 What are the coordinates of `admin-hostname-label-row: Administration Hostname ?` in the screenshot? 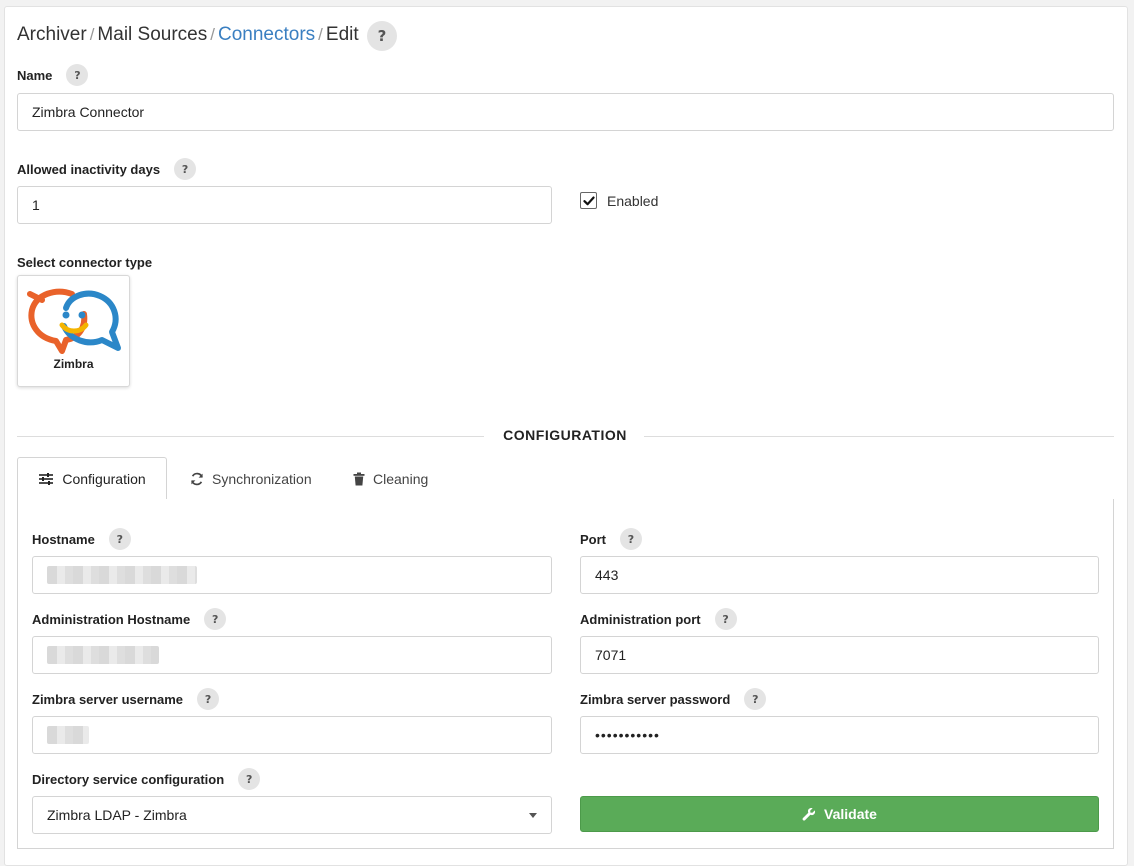 It's located at (129, 619).